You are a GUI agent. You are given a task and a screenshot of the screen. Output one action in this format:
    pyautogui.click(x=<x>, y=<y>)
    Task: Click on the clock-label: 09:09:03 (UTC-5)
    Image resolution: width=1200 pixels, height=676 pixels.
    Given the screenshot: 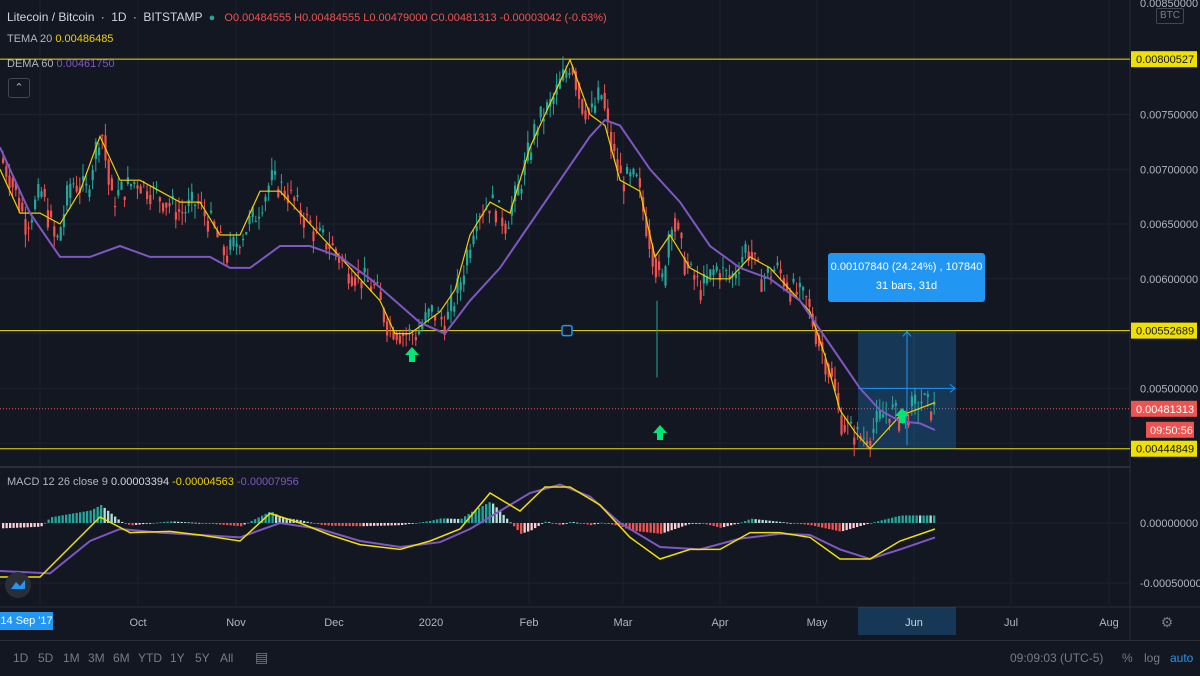 What is the action you would take?
    pyautogui.click(x=1056, y=658)
    